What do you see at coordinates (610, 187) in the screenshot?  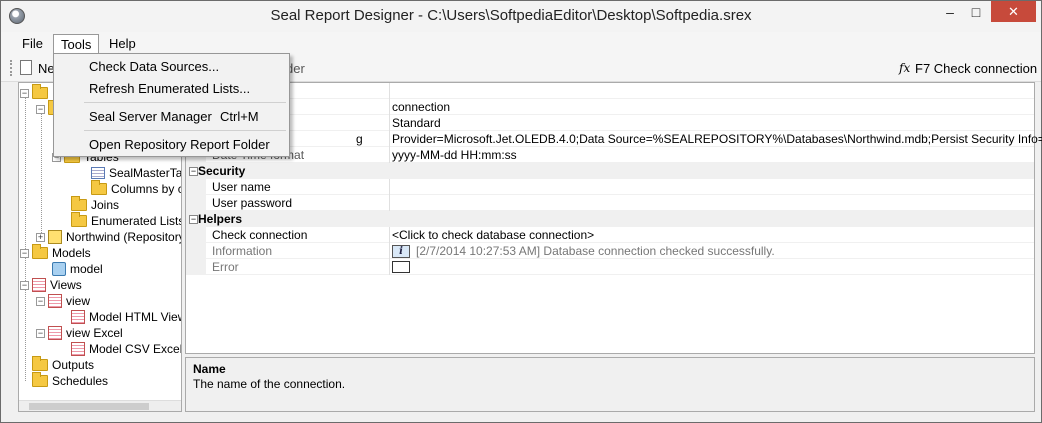 I see `property-row-user-name: User name` at bounding box center [610, 187].